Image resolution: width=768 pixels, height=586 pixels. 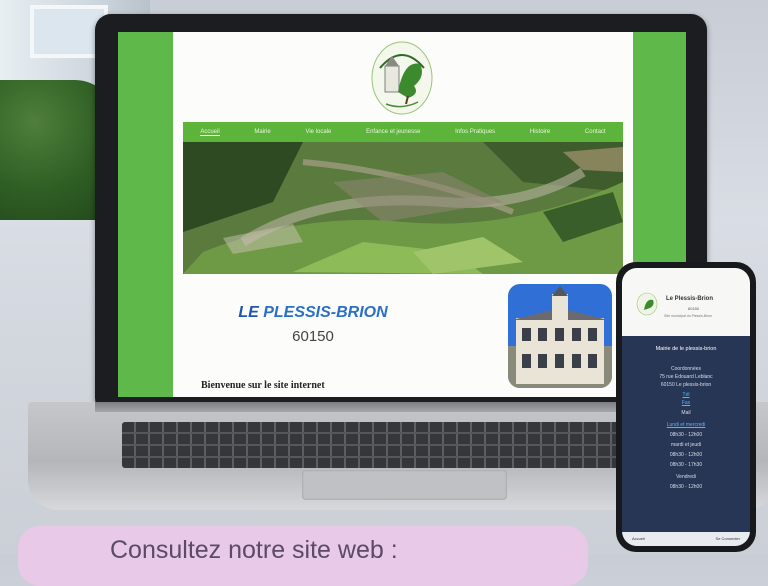 What do you see at coordinates (403, 208) in the screenshot?
I see `aerial-photo` at bounding box center [403, 208].